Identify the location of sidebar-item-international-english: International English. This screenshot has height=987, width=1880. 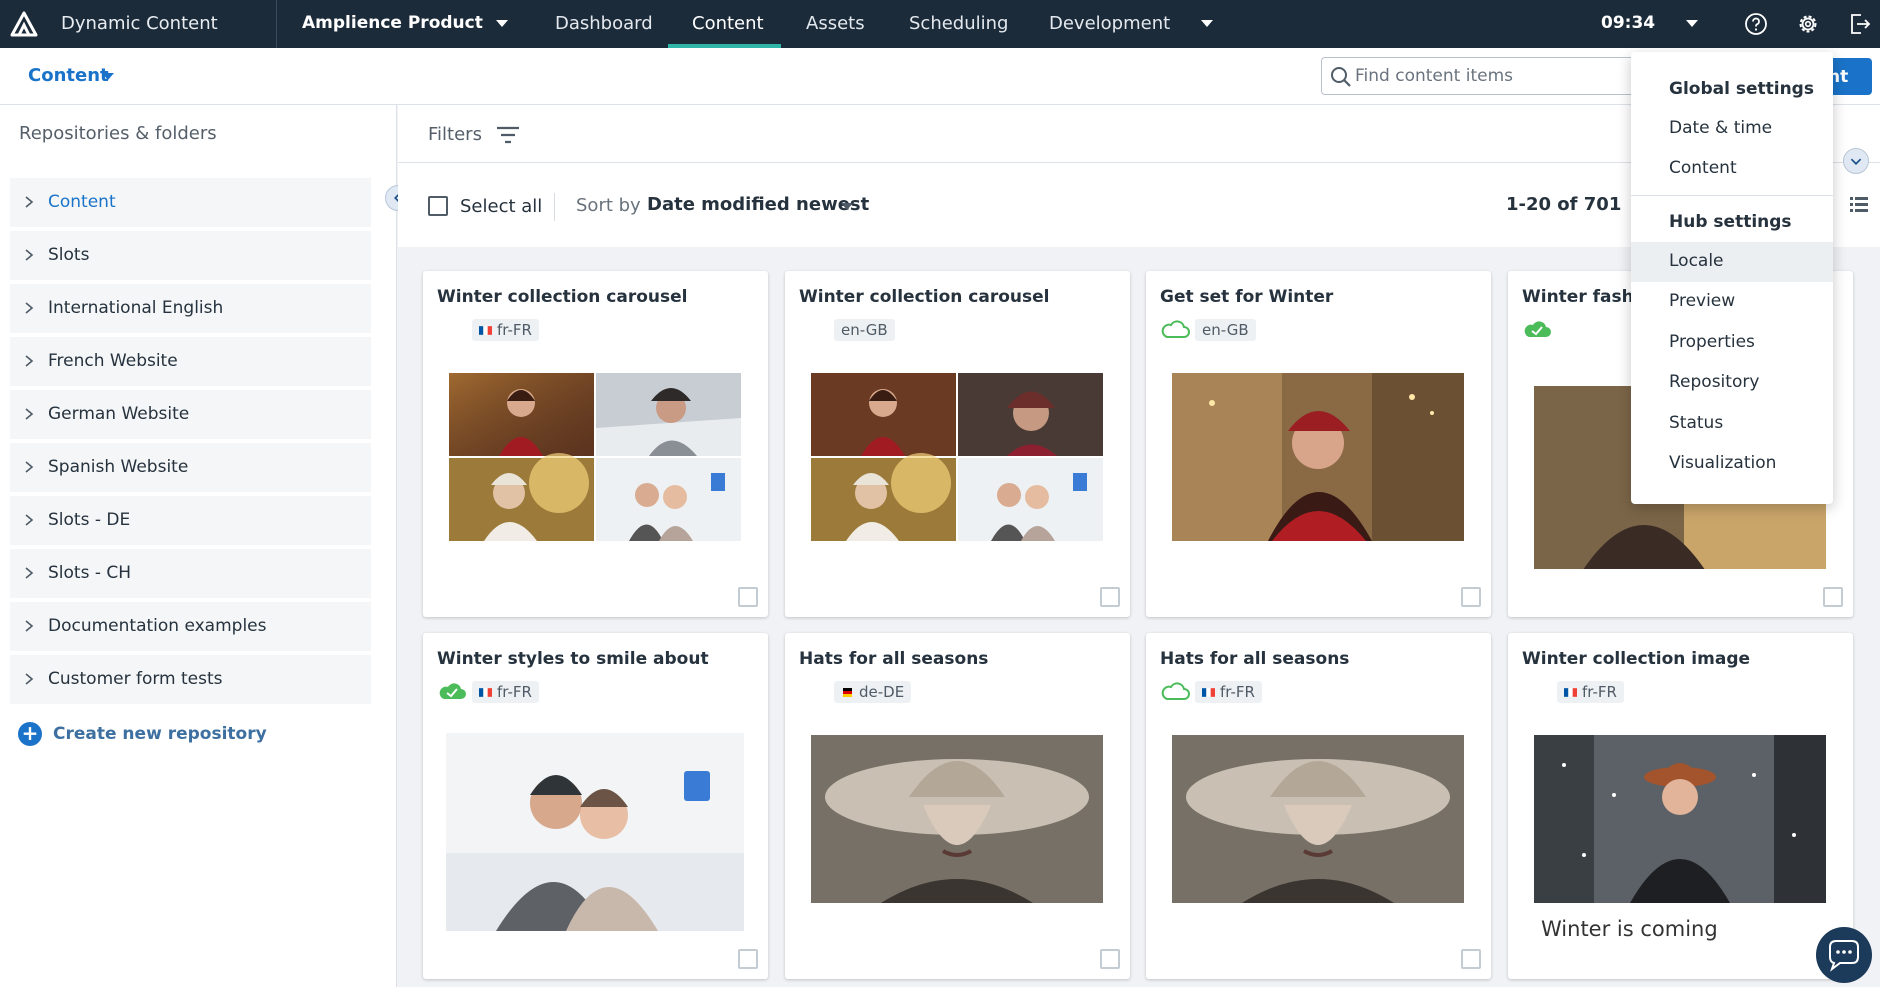
(190, 308).